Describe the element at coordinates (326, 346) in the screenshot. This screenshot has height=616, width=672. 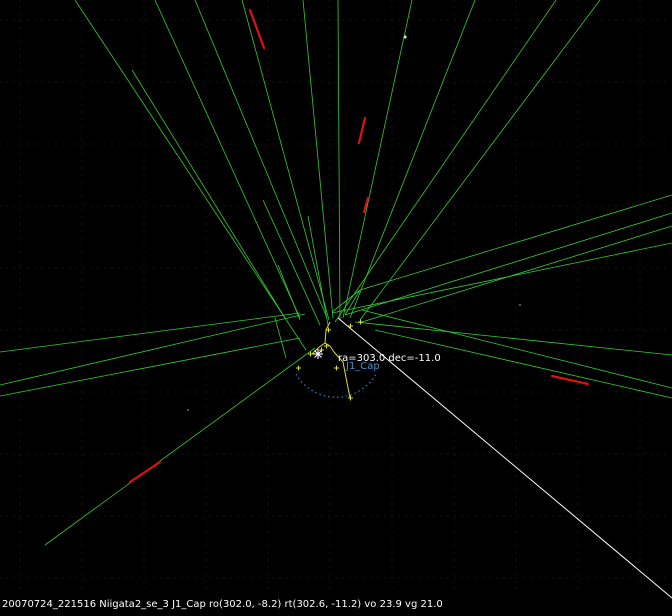
I see `radiant-cross` at that location.